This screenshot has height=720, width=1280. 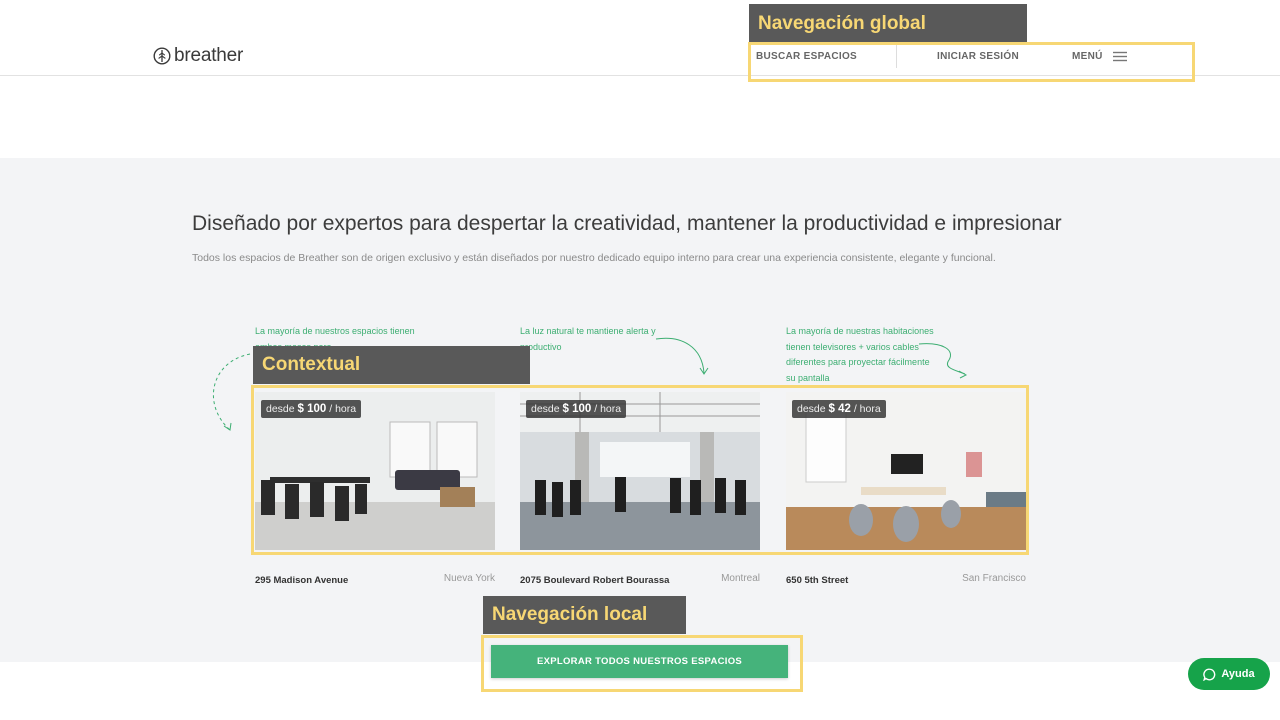 What do you see at coordinates (896, 56) in the screenshot?
I see `nav-divider` at bounding box center [896, 56].